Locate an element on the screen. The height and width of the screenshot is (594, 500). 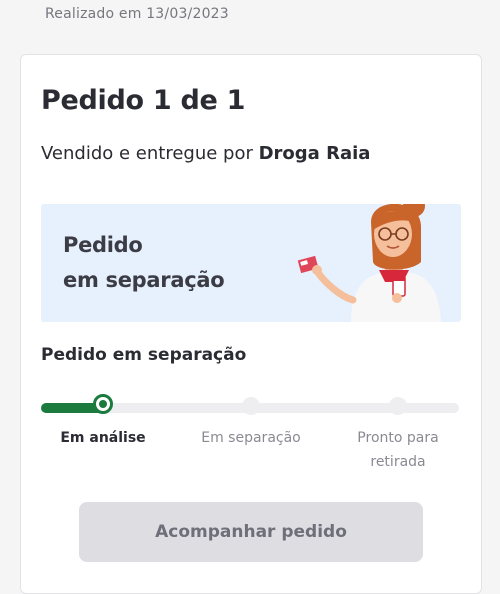
step-label-em-separacao: Em separação is located at coordinates (251, 438).